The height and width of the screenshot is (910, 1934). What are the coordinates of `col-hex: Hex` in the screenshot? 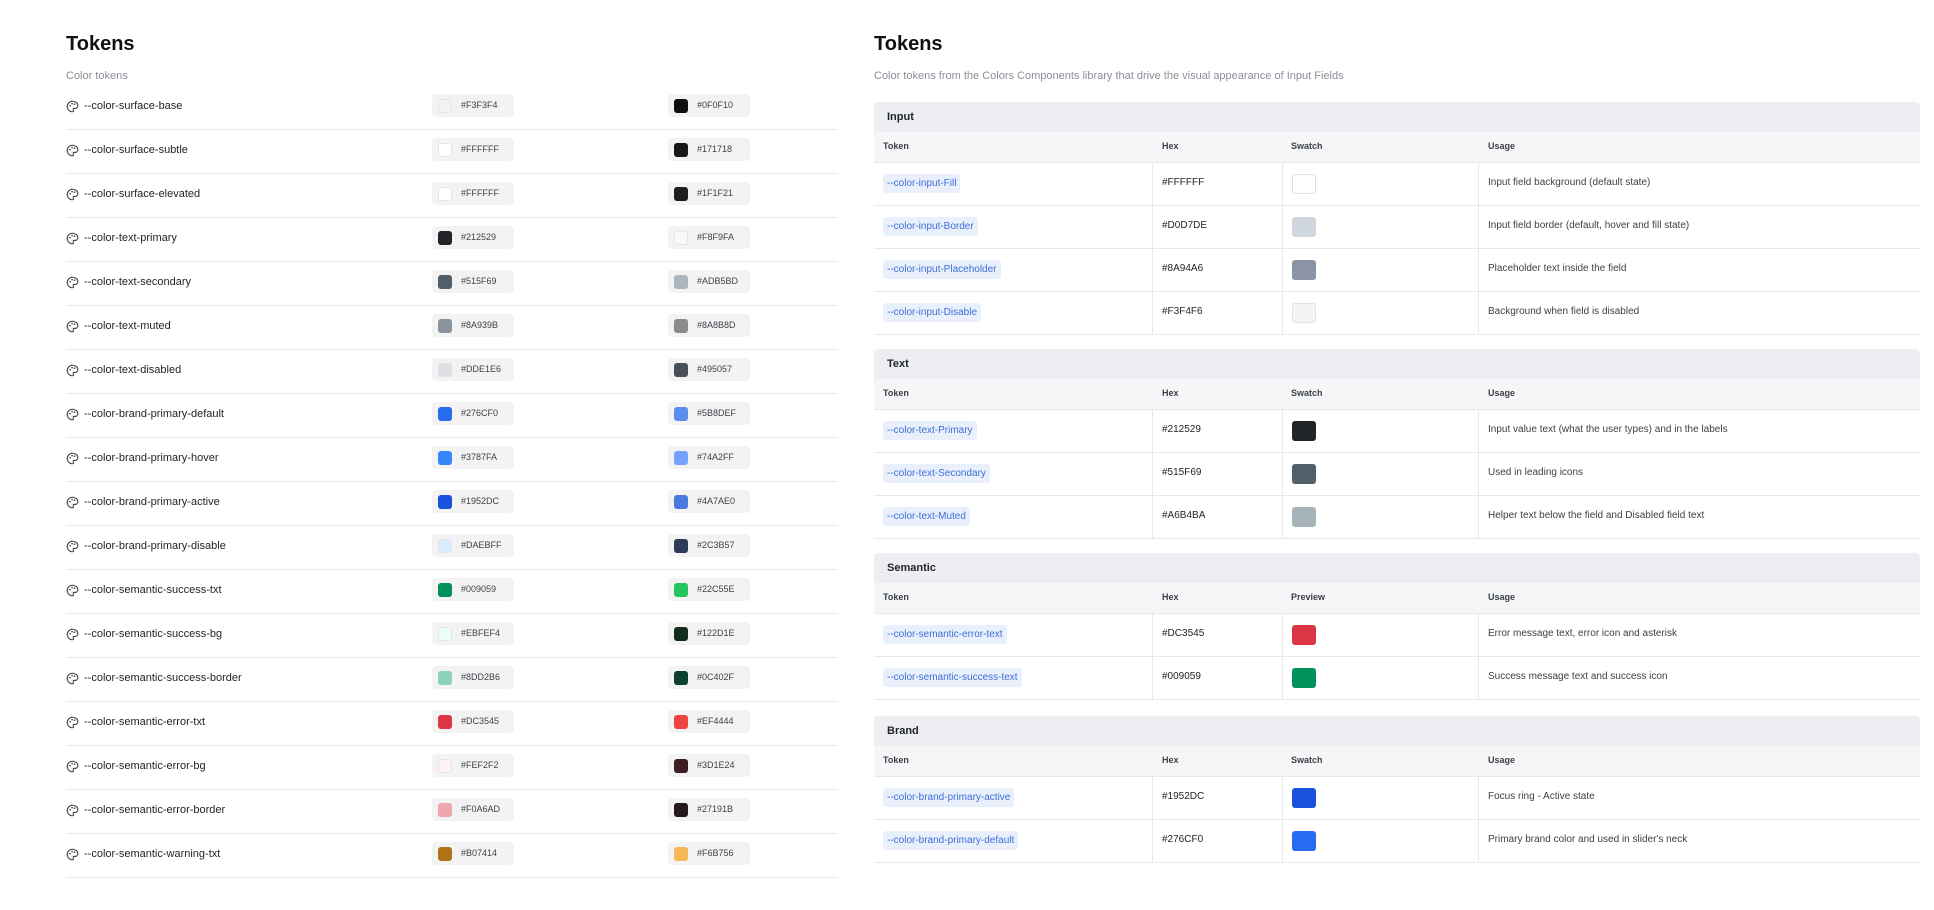 It's located at (1170, 146).